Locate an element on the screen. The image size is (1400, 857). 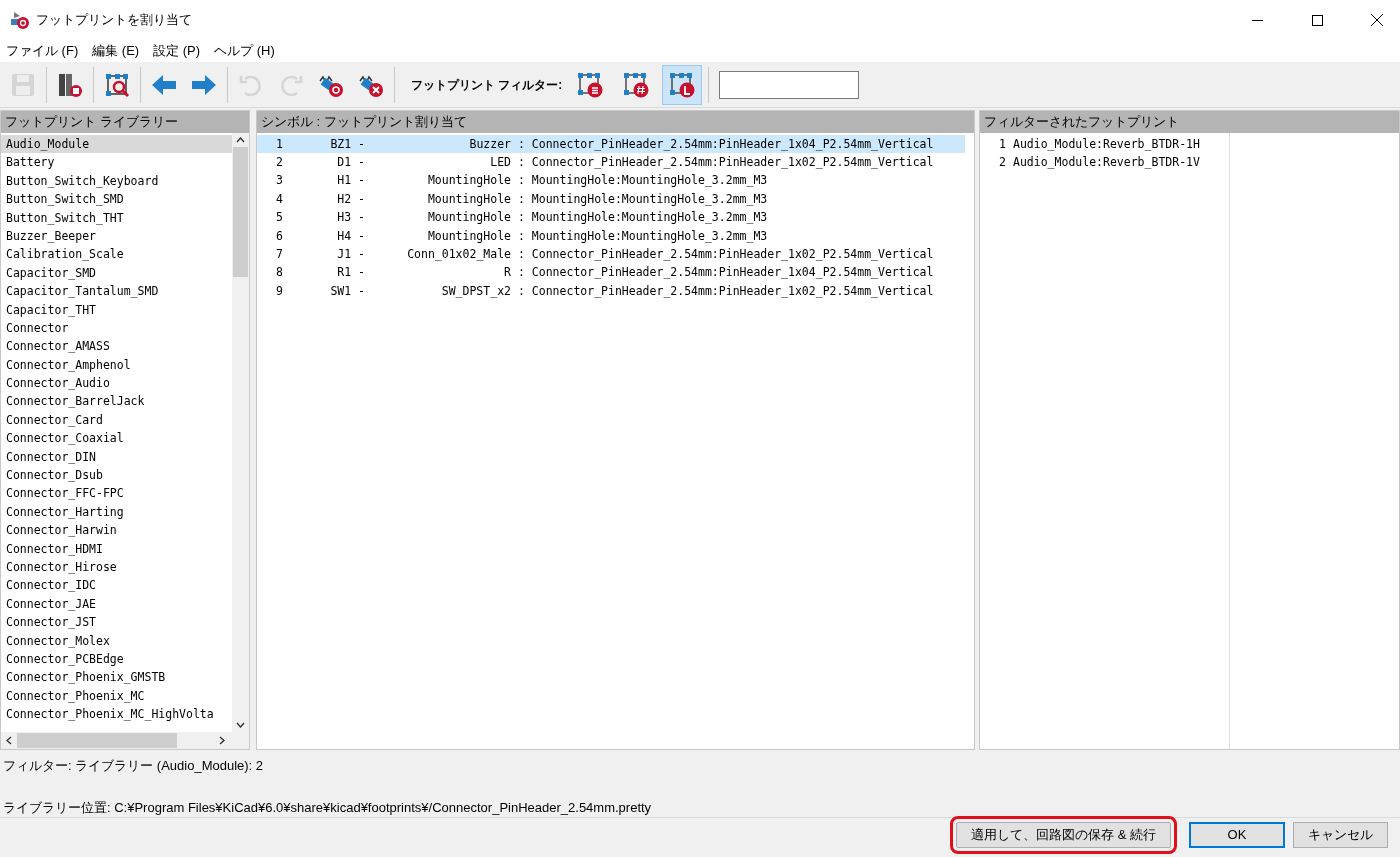
assignment-row: 4 H2 - MountingHole : MountingHole:MountingHole_3.2mm_M3 is located at coordinates (611, 199).